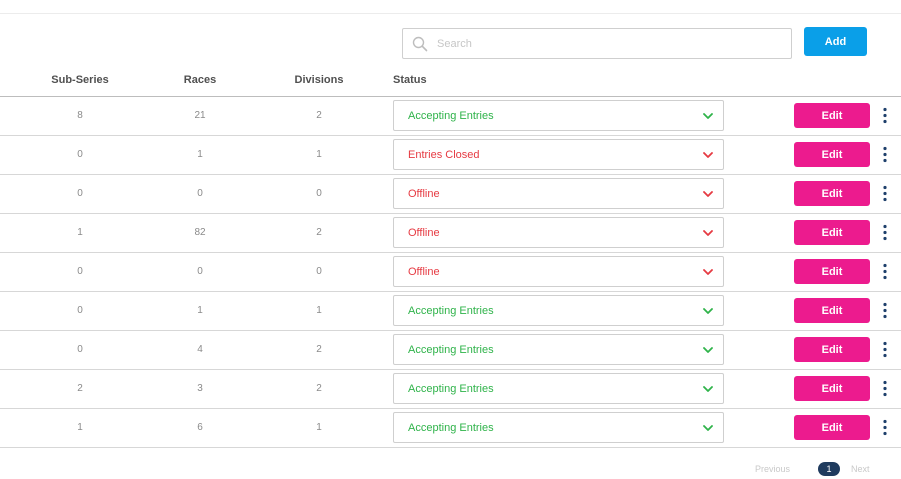  Describe the element at coordinates (450, 13) in the screenshot. I see `top-divider` at that location.